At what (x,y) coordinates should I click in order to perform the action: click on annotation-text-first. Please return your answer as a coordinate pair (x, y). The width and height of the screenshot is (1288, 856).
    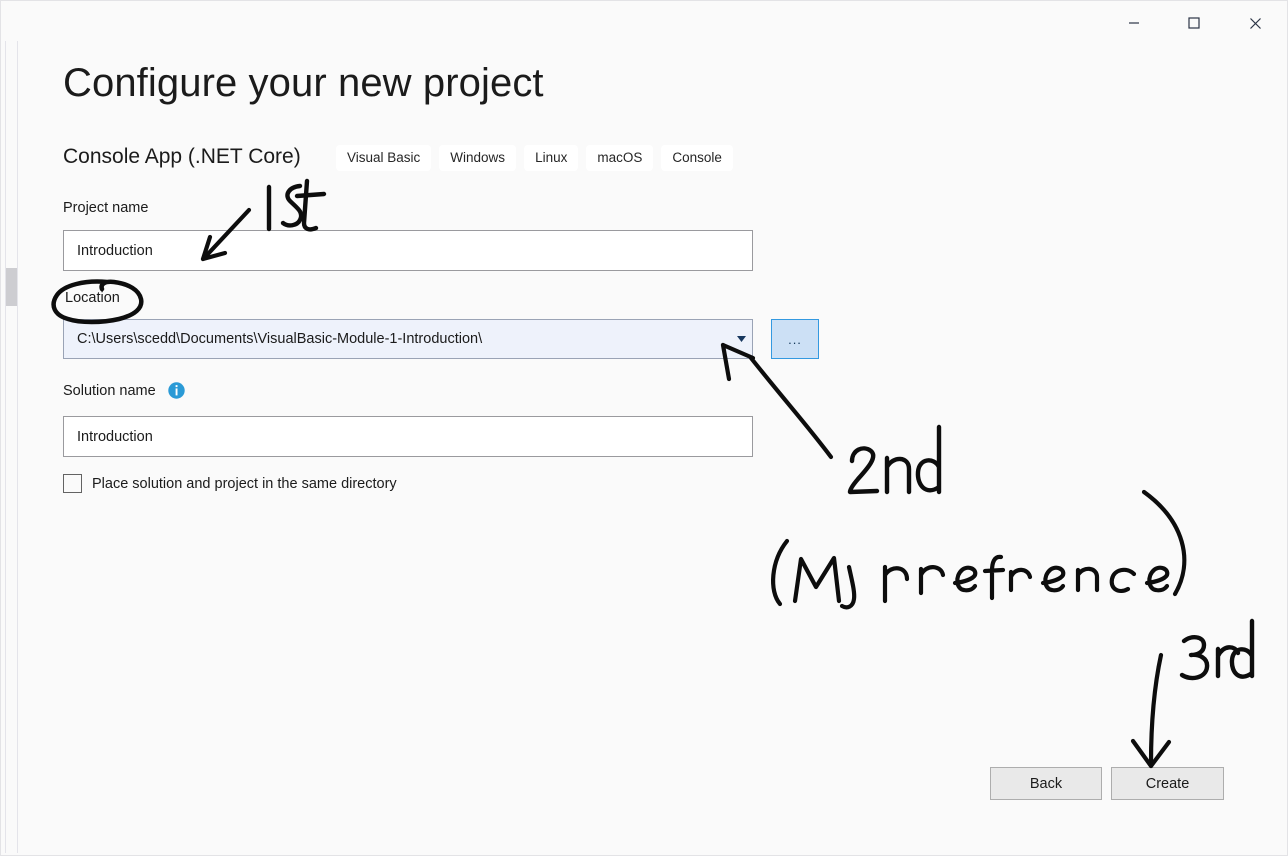
    Looking at the image, I should click on (296, 205).